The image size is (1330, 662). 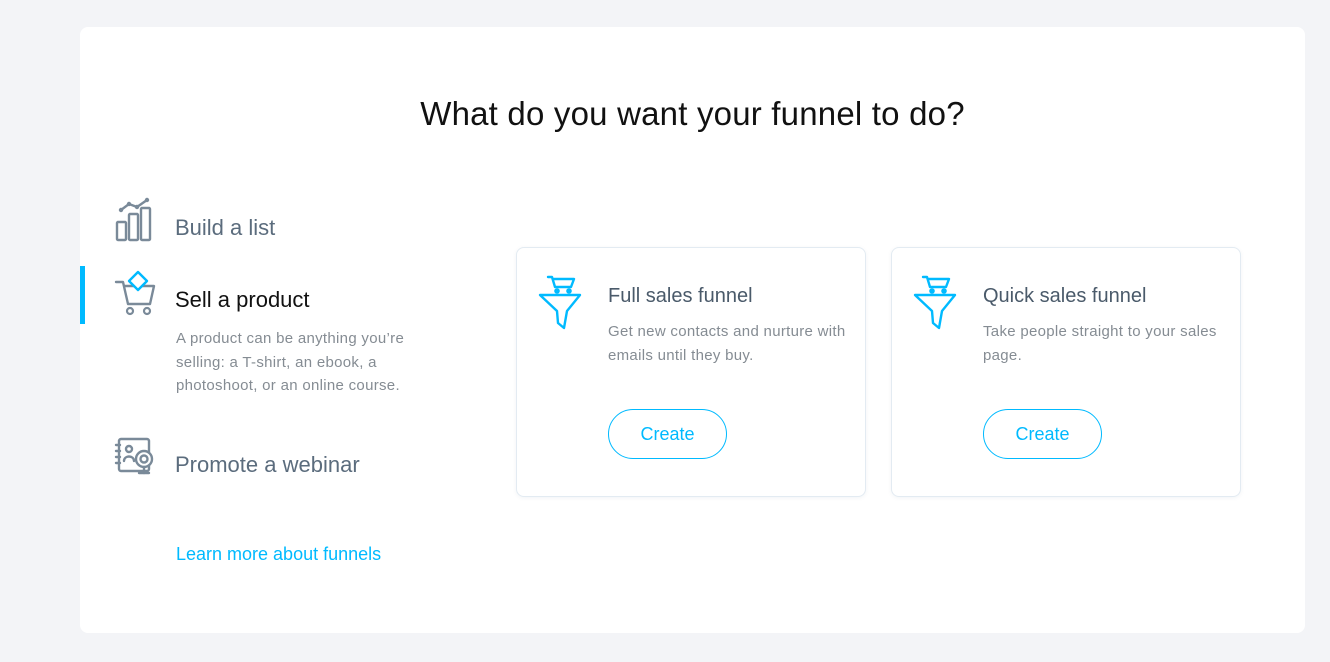 What do you see at coordinates (290, 222) in the screenshot?
I see `goal-build-a-list: Build a list` at bounding box center [290, 222].